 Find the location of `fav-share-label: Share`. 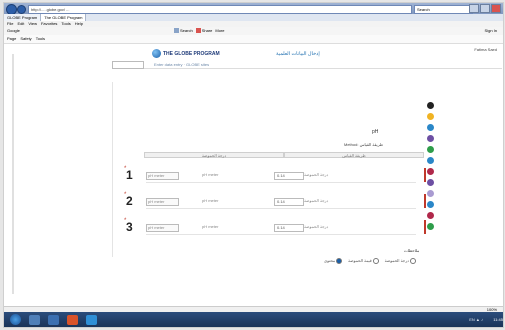

fav-share-label: Share is located at coordinates (207, 30).